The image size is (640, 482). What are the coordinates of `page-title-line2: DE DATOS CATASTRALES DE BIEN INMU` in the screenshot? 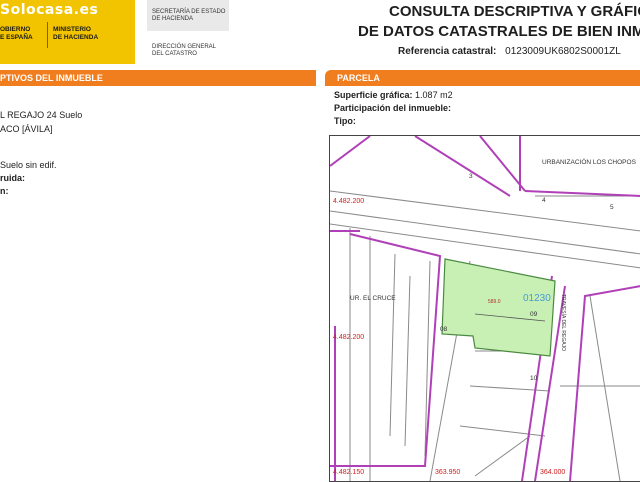 It's located at (499, 31).